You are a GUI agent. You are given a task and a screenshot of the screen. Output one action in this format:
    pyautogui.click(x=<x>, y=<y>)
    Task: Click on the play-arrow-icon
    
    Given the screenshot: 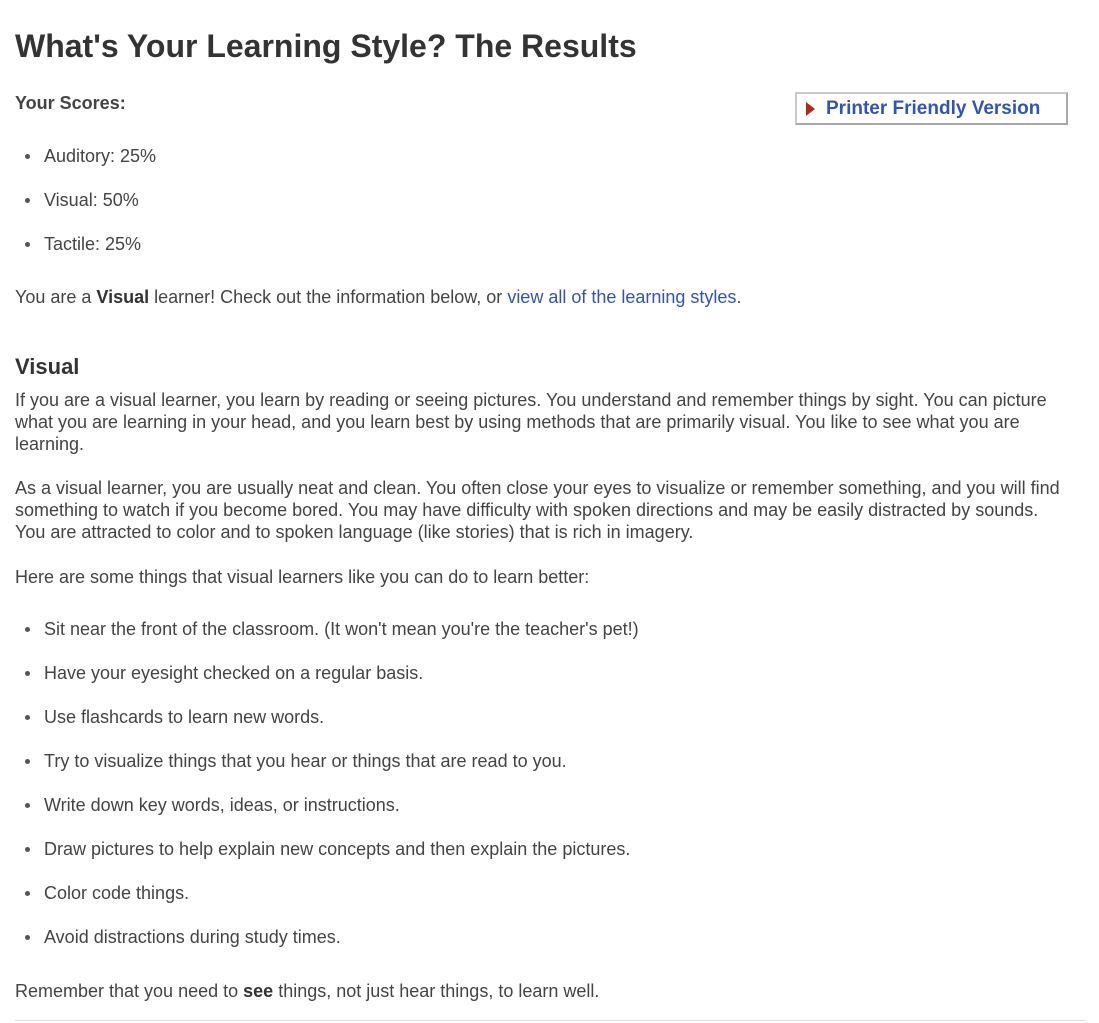 What is the action you would take?
    pyautogui.click(x=810, y=108)
    